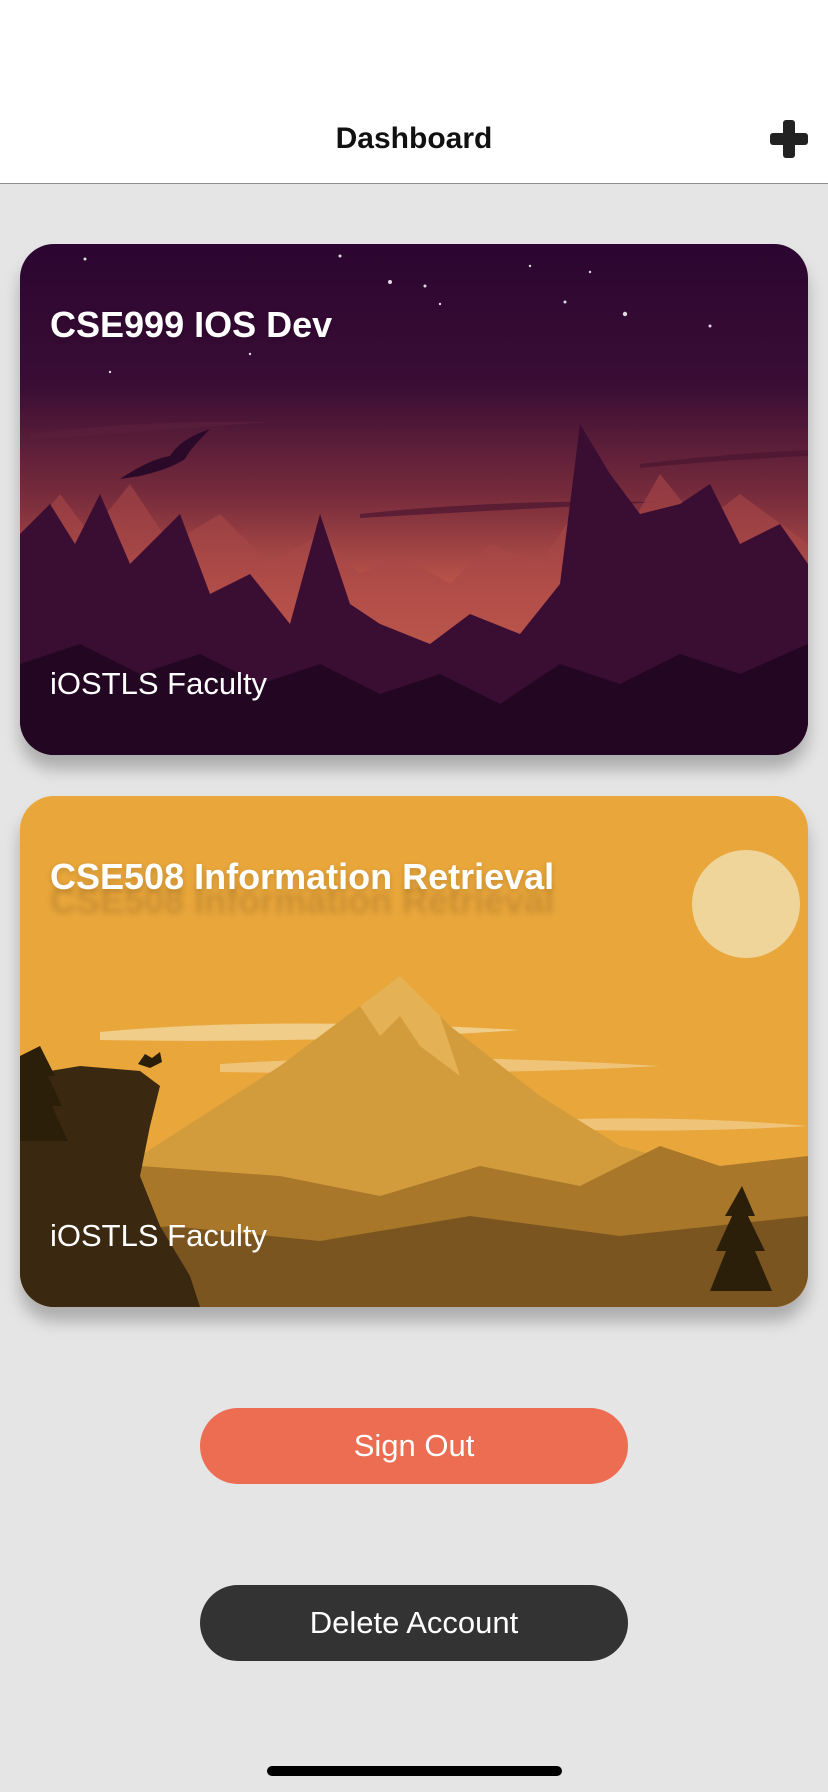 The height and width of the screenshot is (1792, 828). Describe the element at coordinates (414, 1771) in the screenshot. I see `home-indicator` at that location.